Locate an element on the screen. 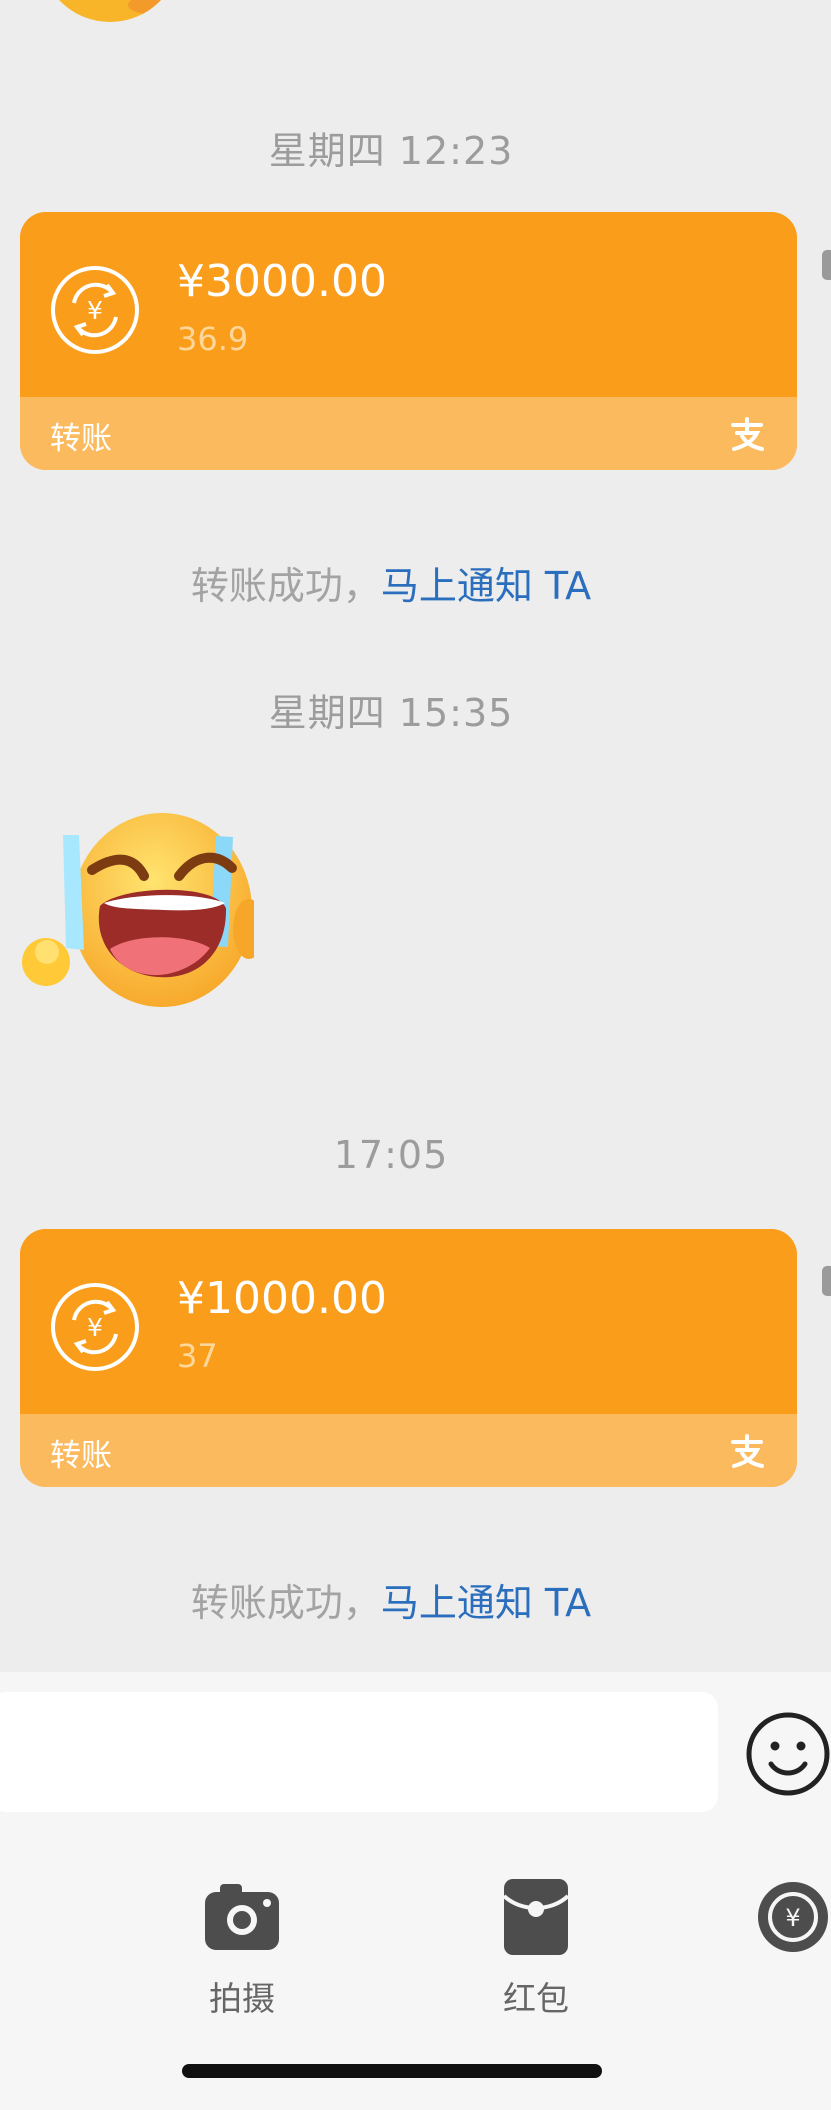 This screenshot has height=2110, width=831. red-packet-icon is located at coordinates (536, 1917).